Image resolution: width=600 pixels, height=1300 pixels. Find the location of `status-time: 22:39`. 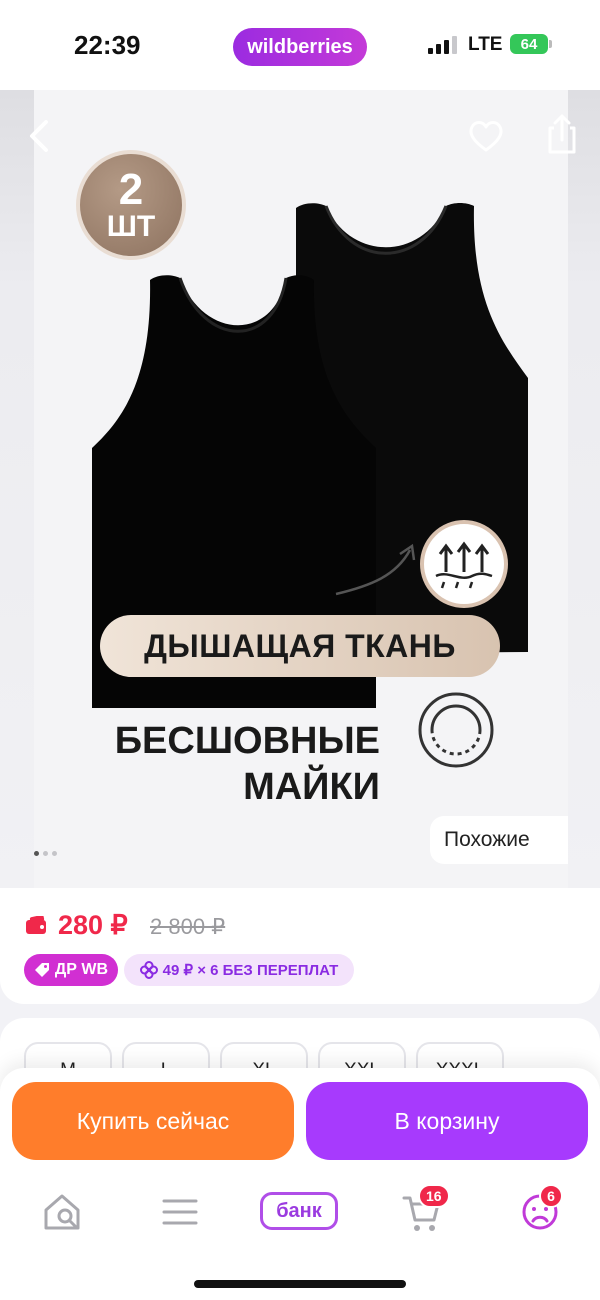

status-time: 22:39 is located at coordinates (107, 45).